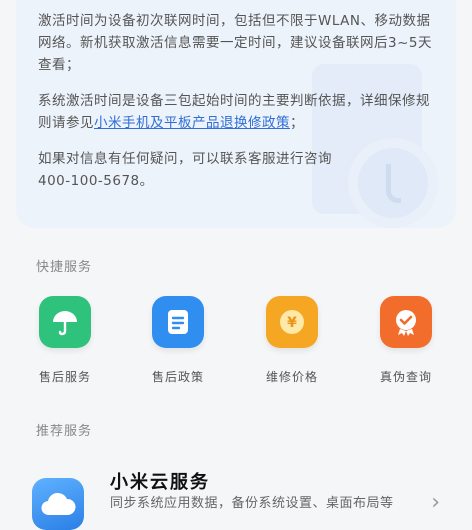  I want to click on warranty-info-suffix: ；, so click(297, 123).